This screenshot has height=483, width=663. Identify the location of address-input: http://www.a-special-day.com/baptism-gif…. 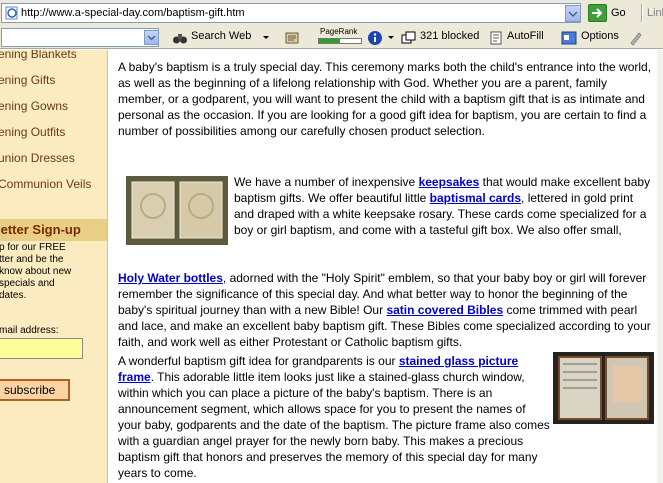
(291, 13).